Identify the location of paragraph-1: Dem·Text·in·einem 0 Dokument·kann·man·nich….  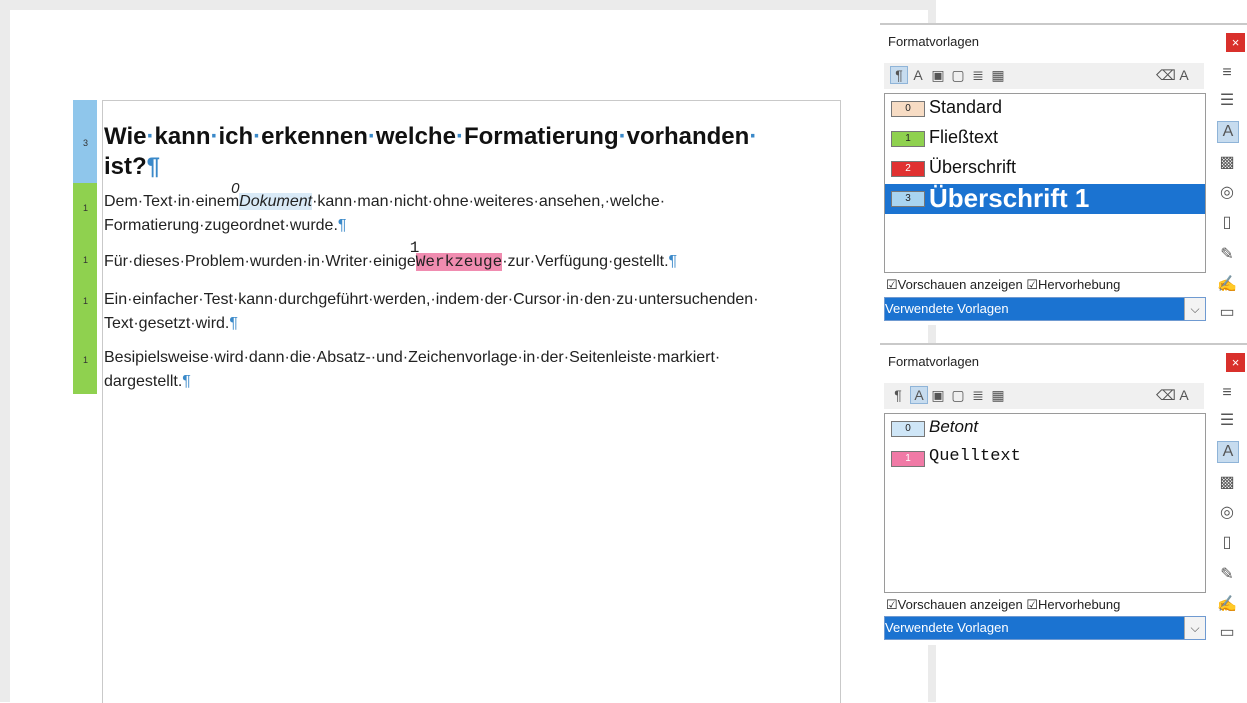
(474, 209).